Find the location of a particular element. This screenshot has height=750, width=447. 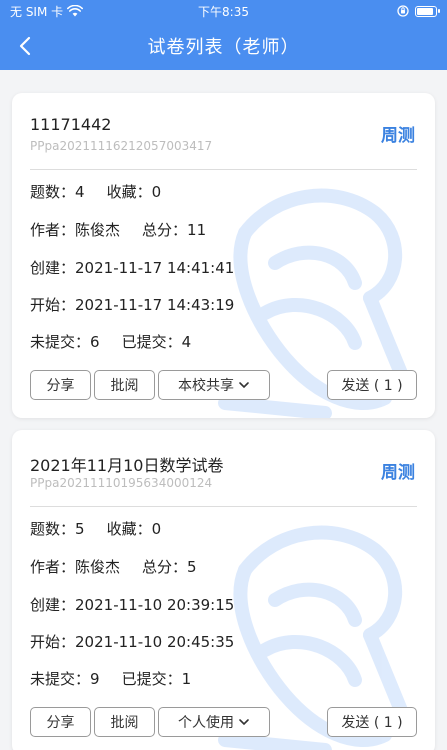

action-bar: 分享 批阅 本校共享 发送 ( 1 ) is located at coordinates (223, 385).